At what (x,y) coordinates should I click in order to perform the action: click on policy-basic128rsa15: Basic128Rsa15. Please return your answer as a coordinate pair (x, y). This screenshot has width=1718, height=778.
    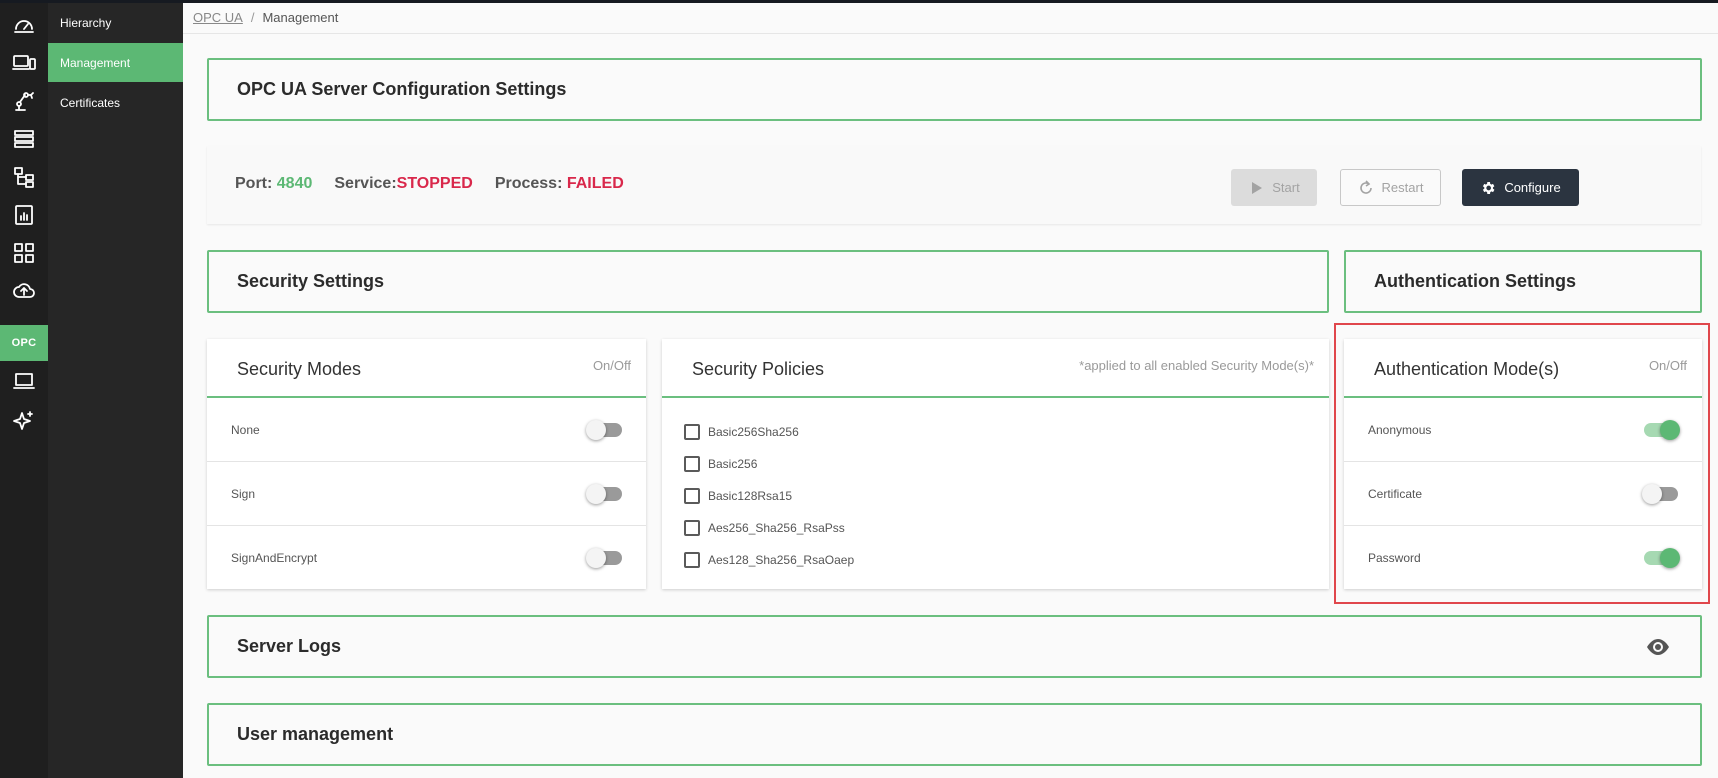
    Looking at the image, I should click on (738, 496).